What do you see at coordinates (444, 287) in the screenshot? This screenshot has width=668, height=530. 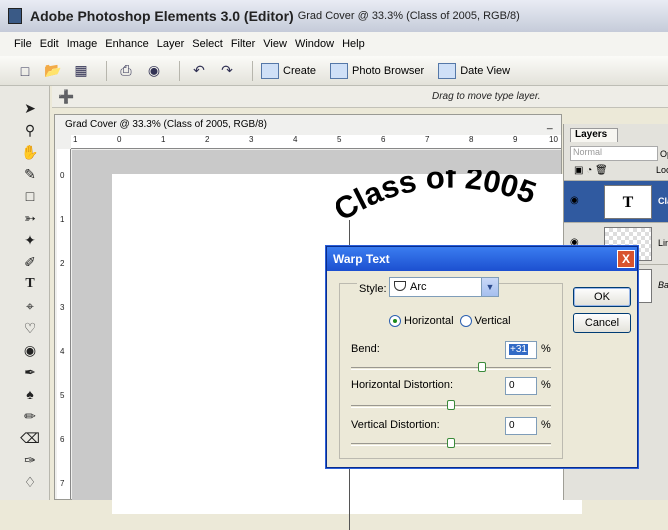 I see `style-select: Arc ▼` at bounding box center [444, 287].